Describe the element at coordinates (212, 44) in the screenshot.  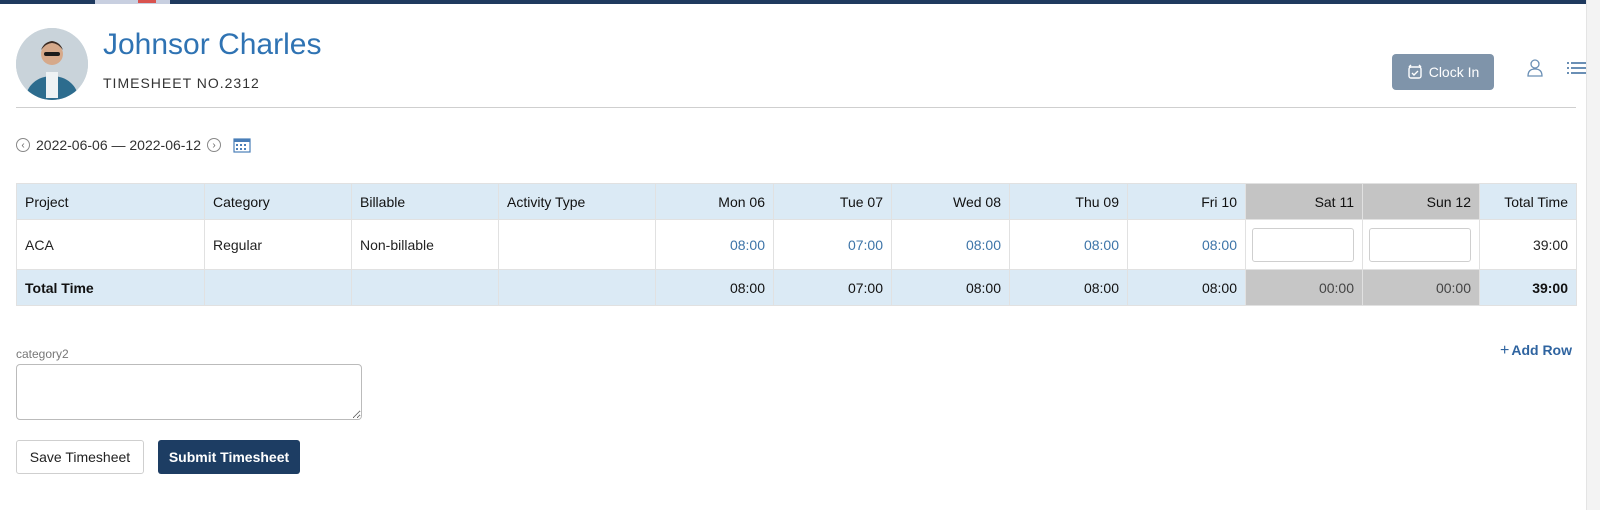
I see `employee-name: Johnsor Charles` at that location.